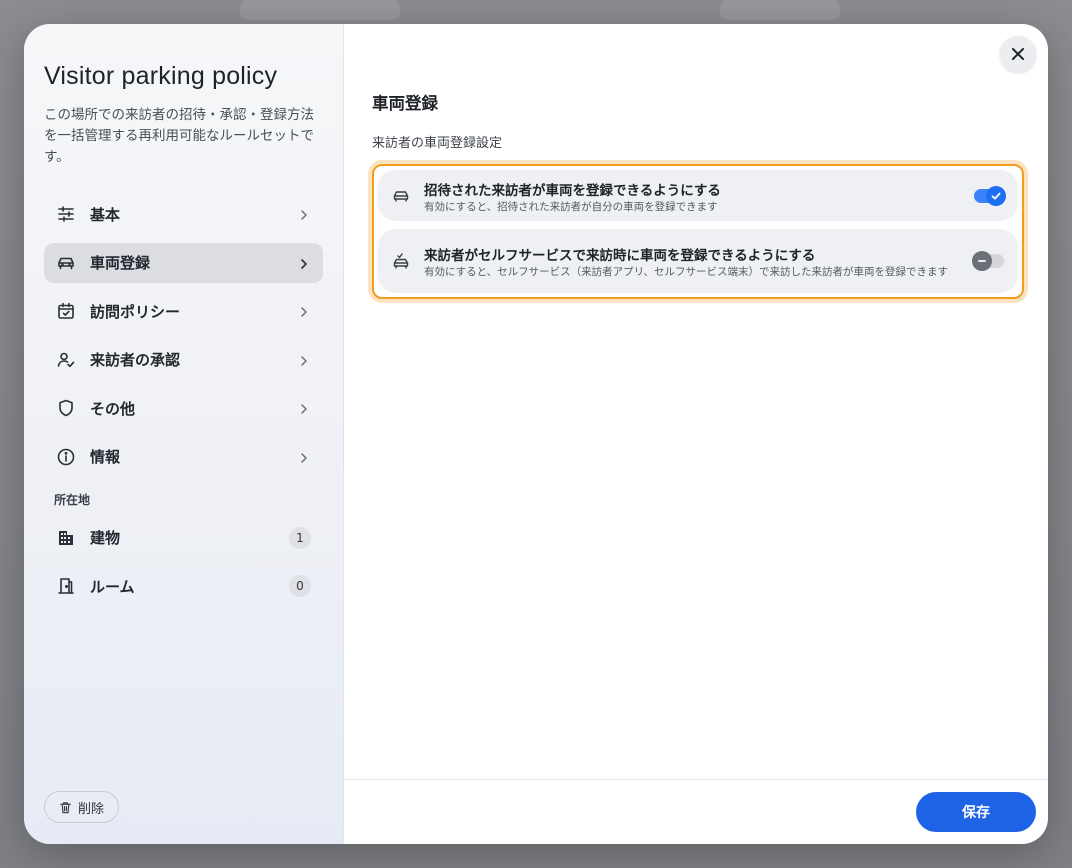  I want to click on sidebar-item-visit-policy: 訪問ポリシー, so click(183, 311).